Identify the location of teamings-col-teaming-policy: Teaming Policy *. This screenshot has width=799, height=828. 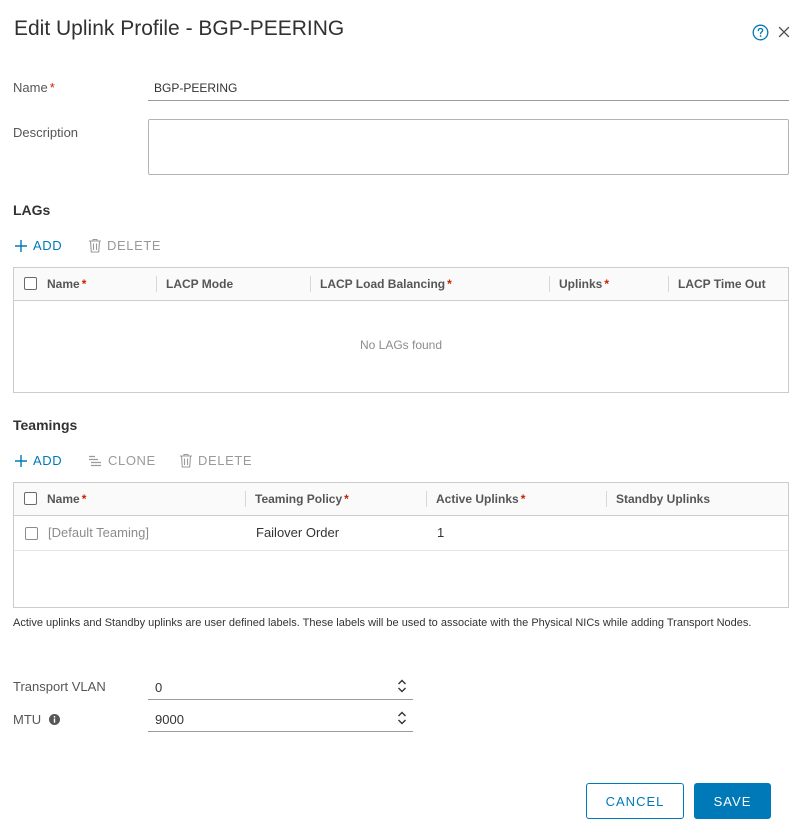
(302, 499).